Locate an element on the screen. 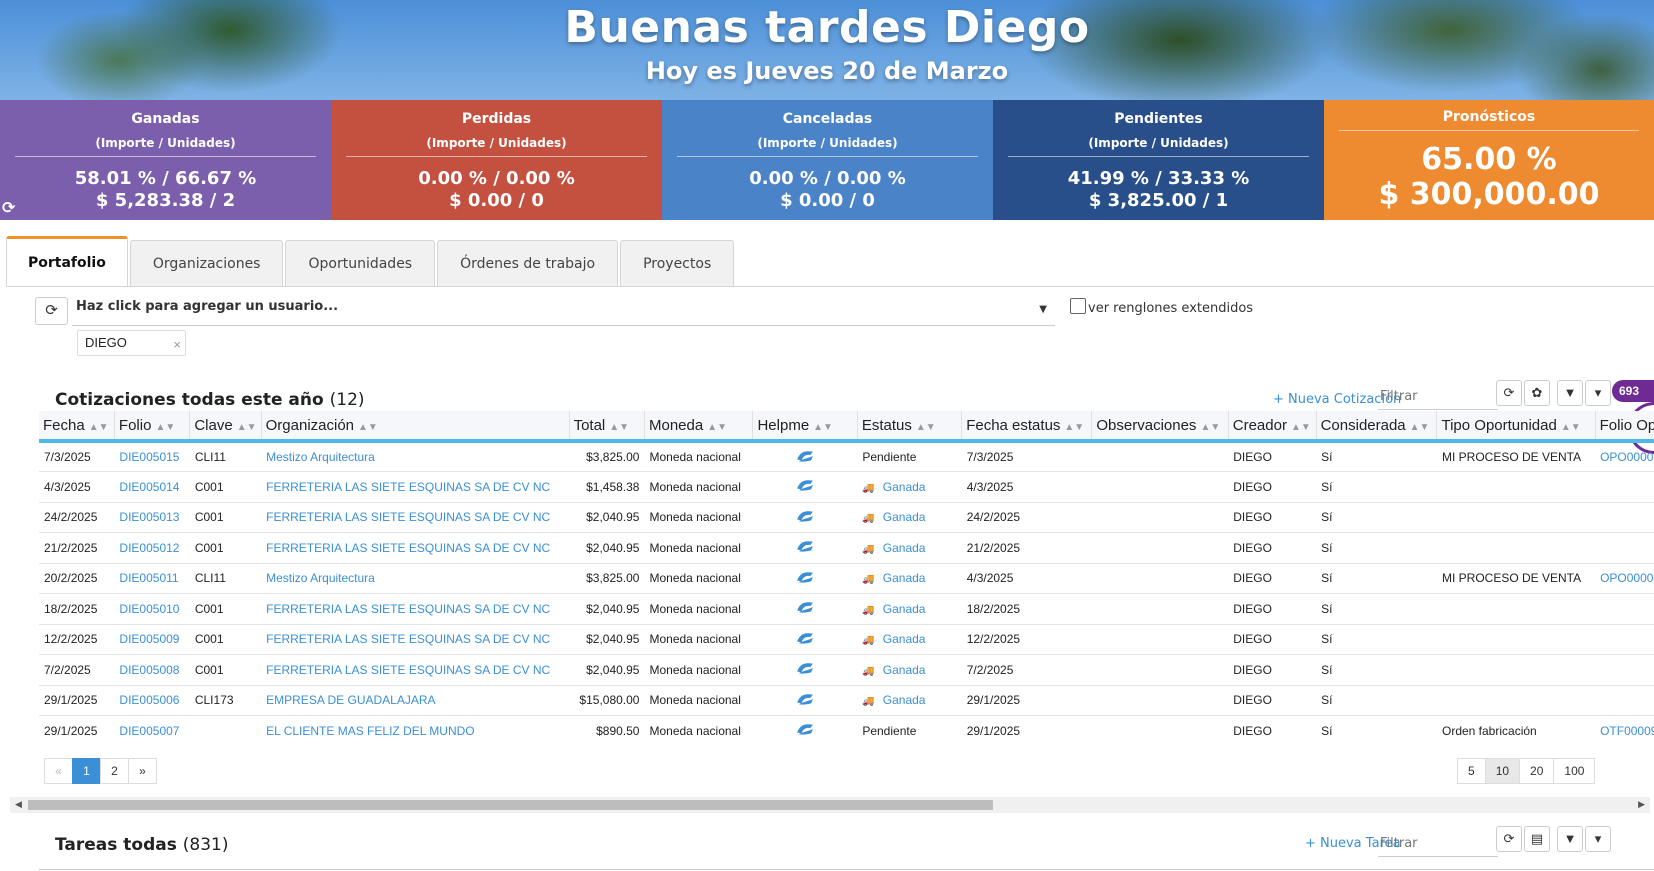 Image resolution: width=1654 pixels, height=871 pixels. quotes-filter-input is located at coordinates (1438, 397).